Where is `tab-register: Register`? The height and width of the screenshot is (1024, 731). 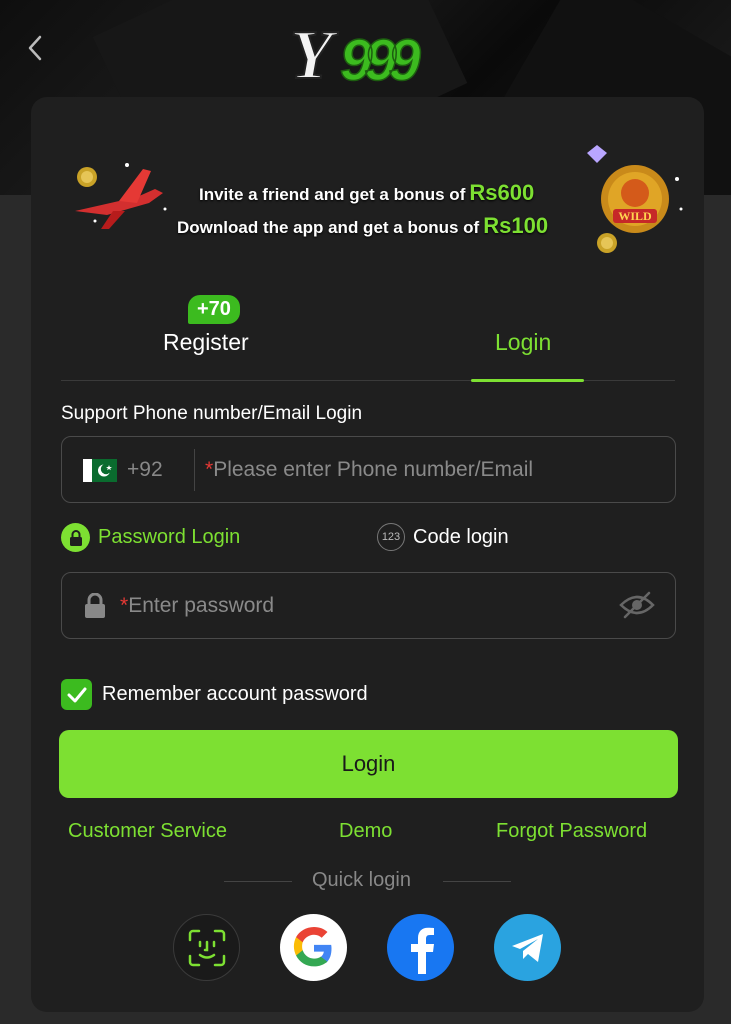
tab-register: Register is located at coordinates (206, 342).